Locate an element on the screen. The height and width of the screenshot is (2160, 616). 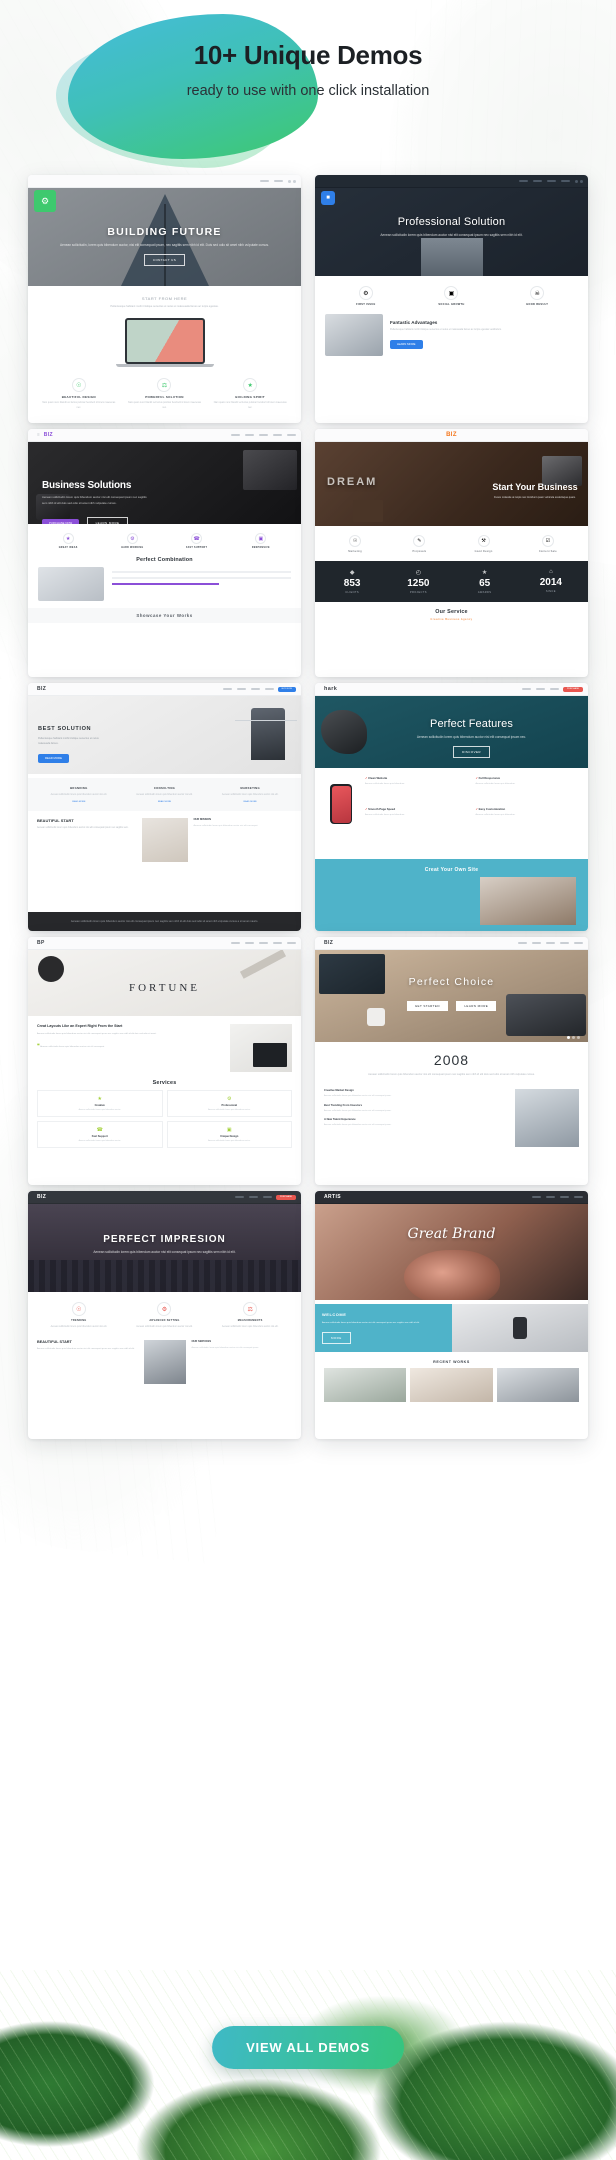
feature-icon: ★ is located at coordinates (250, 385).